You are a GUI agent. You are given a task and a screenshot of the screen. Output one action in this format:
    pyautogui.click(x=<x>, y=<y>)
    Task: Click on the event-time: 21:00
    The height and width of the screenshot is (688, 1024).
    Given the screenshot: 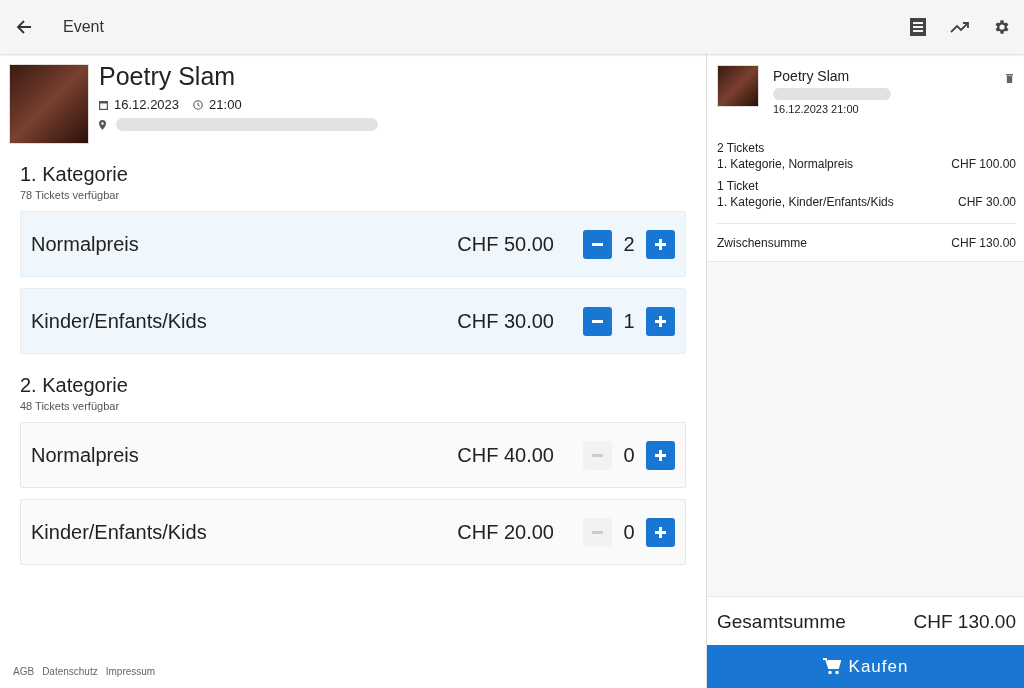 What is the action you would take?
    pyautogui.click(x=225, y=104)
    